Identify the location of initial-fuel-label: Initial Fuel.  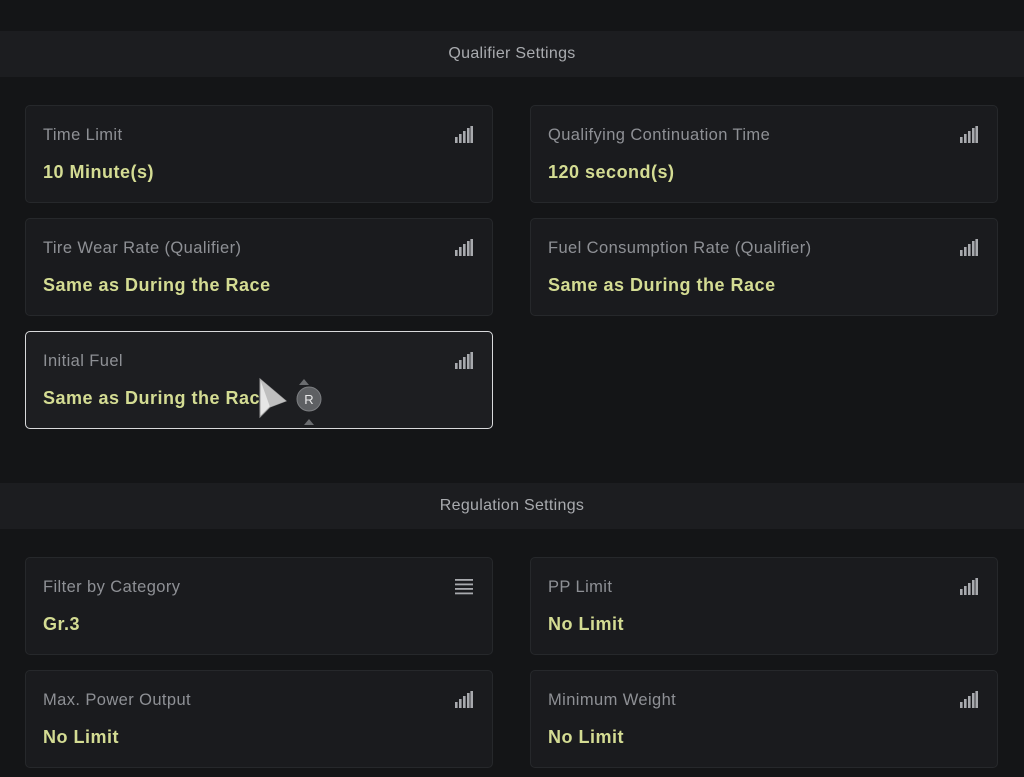
(83, 361).